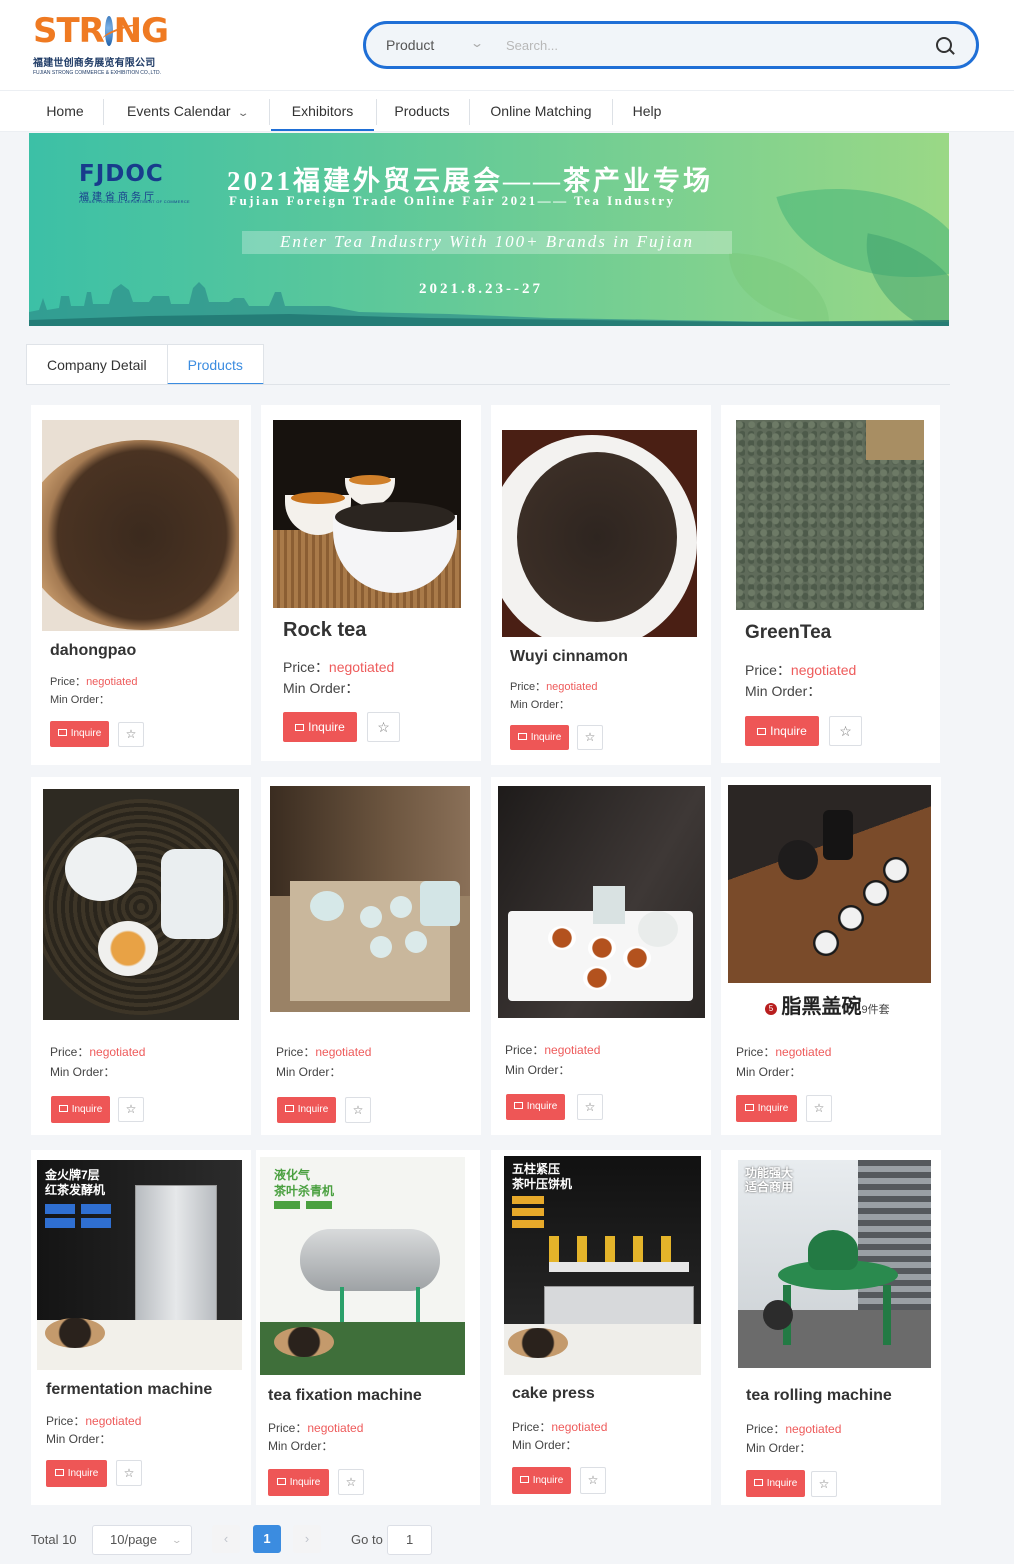 This screenshot has width=1014, height=1564. Describe the element at coordinates (139, 1265) in the screenshot. I see `product-image: 金火牌7层 红茶发酵机` at that location.